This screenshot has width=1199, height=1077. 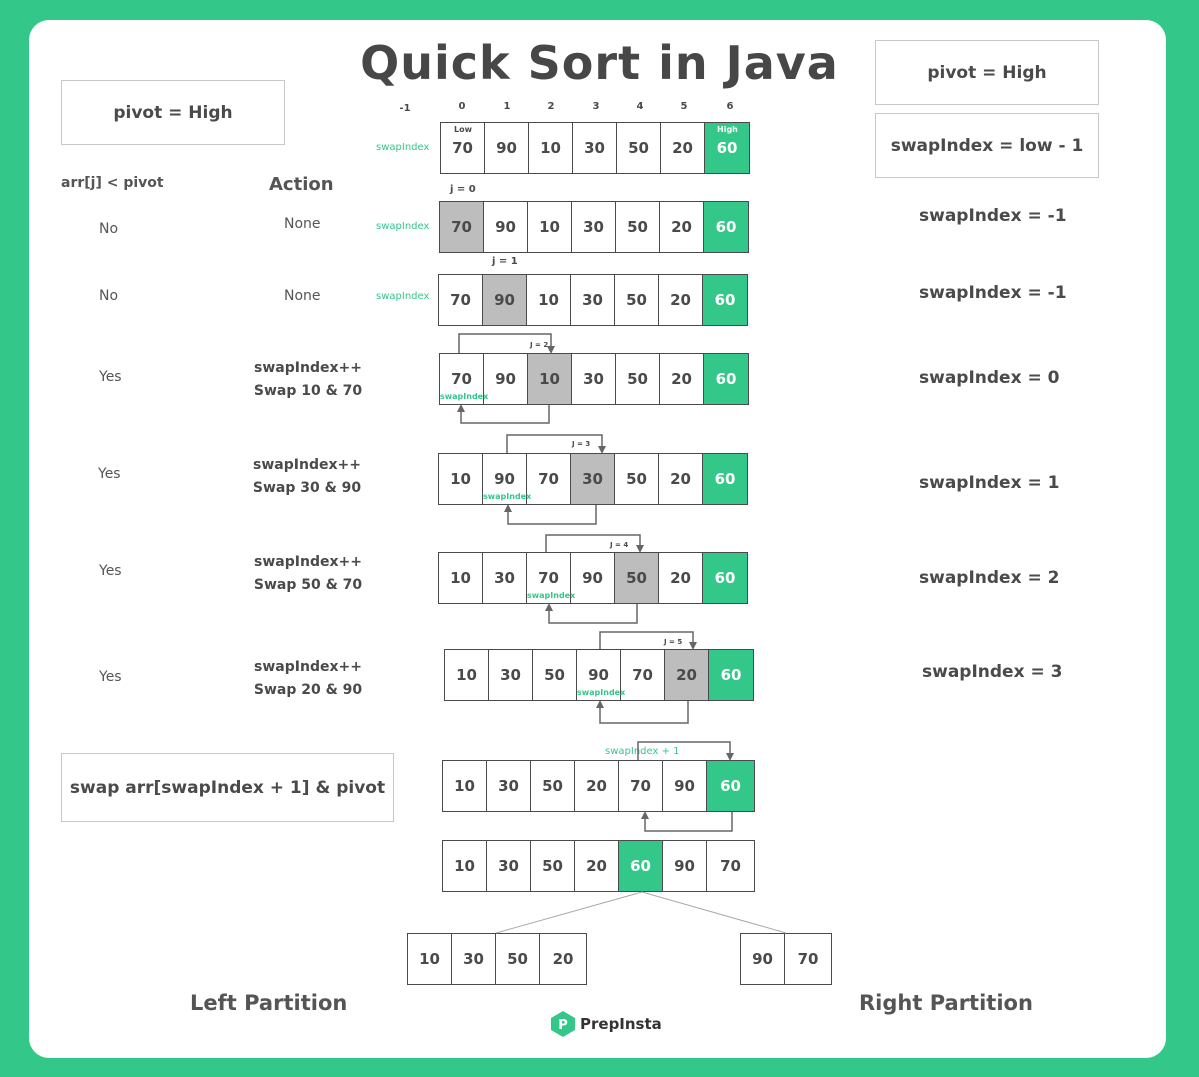 I want to click on brand-logo: P PrepInsta, so click(x=606, y=1024).